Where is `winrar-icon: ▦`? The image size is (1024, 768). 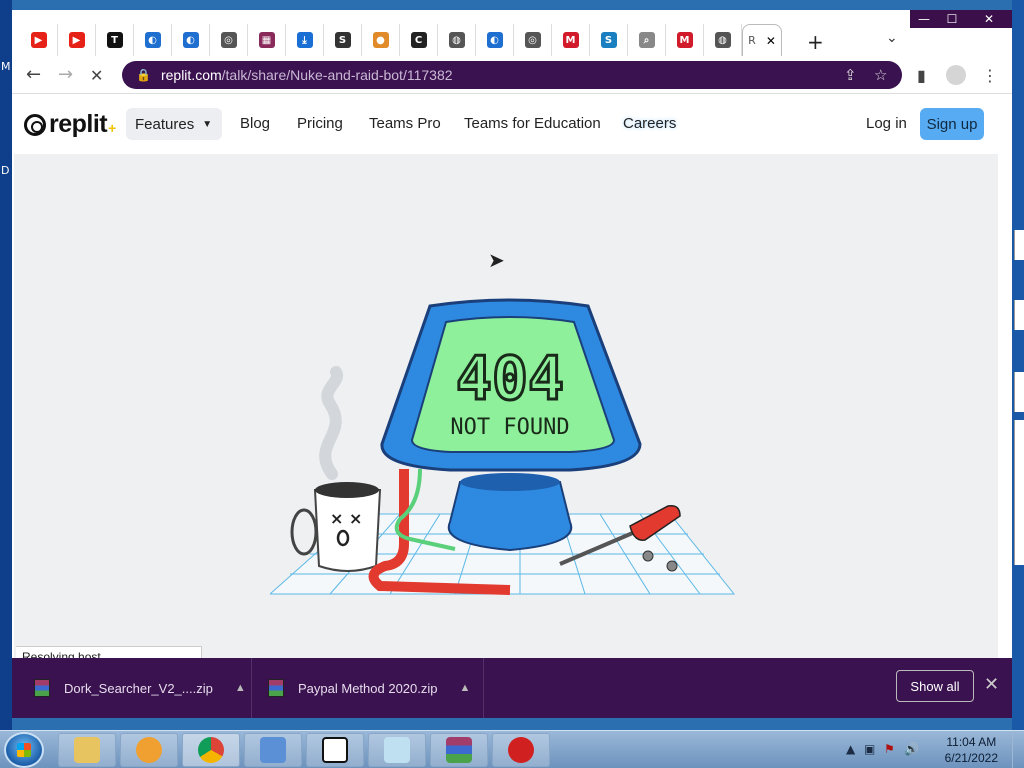
winrar-icon: ▦ is located at coordinates (266, 40).